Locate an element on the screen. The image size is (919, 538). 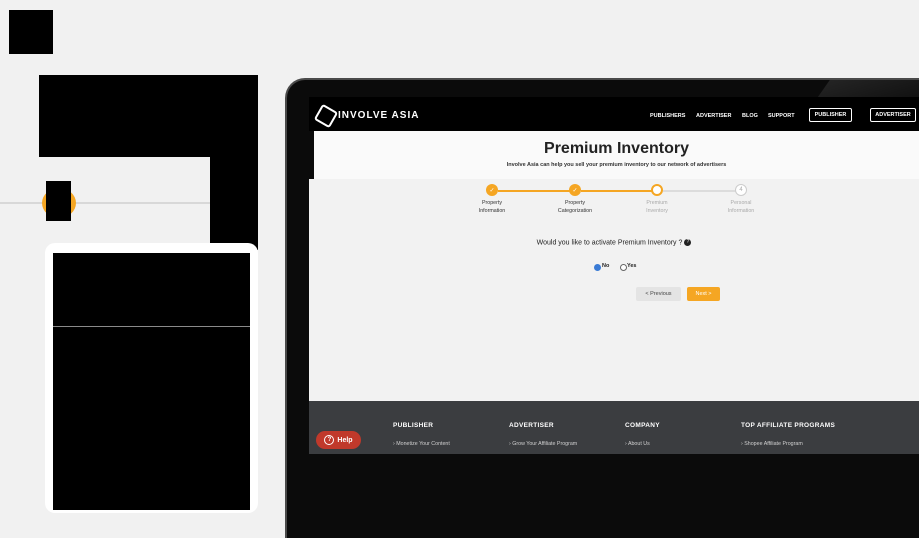
nav-link-publishers: PUBLISHERS is located at coordinates (667, 116).